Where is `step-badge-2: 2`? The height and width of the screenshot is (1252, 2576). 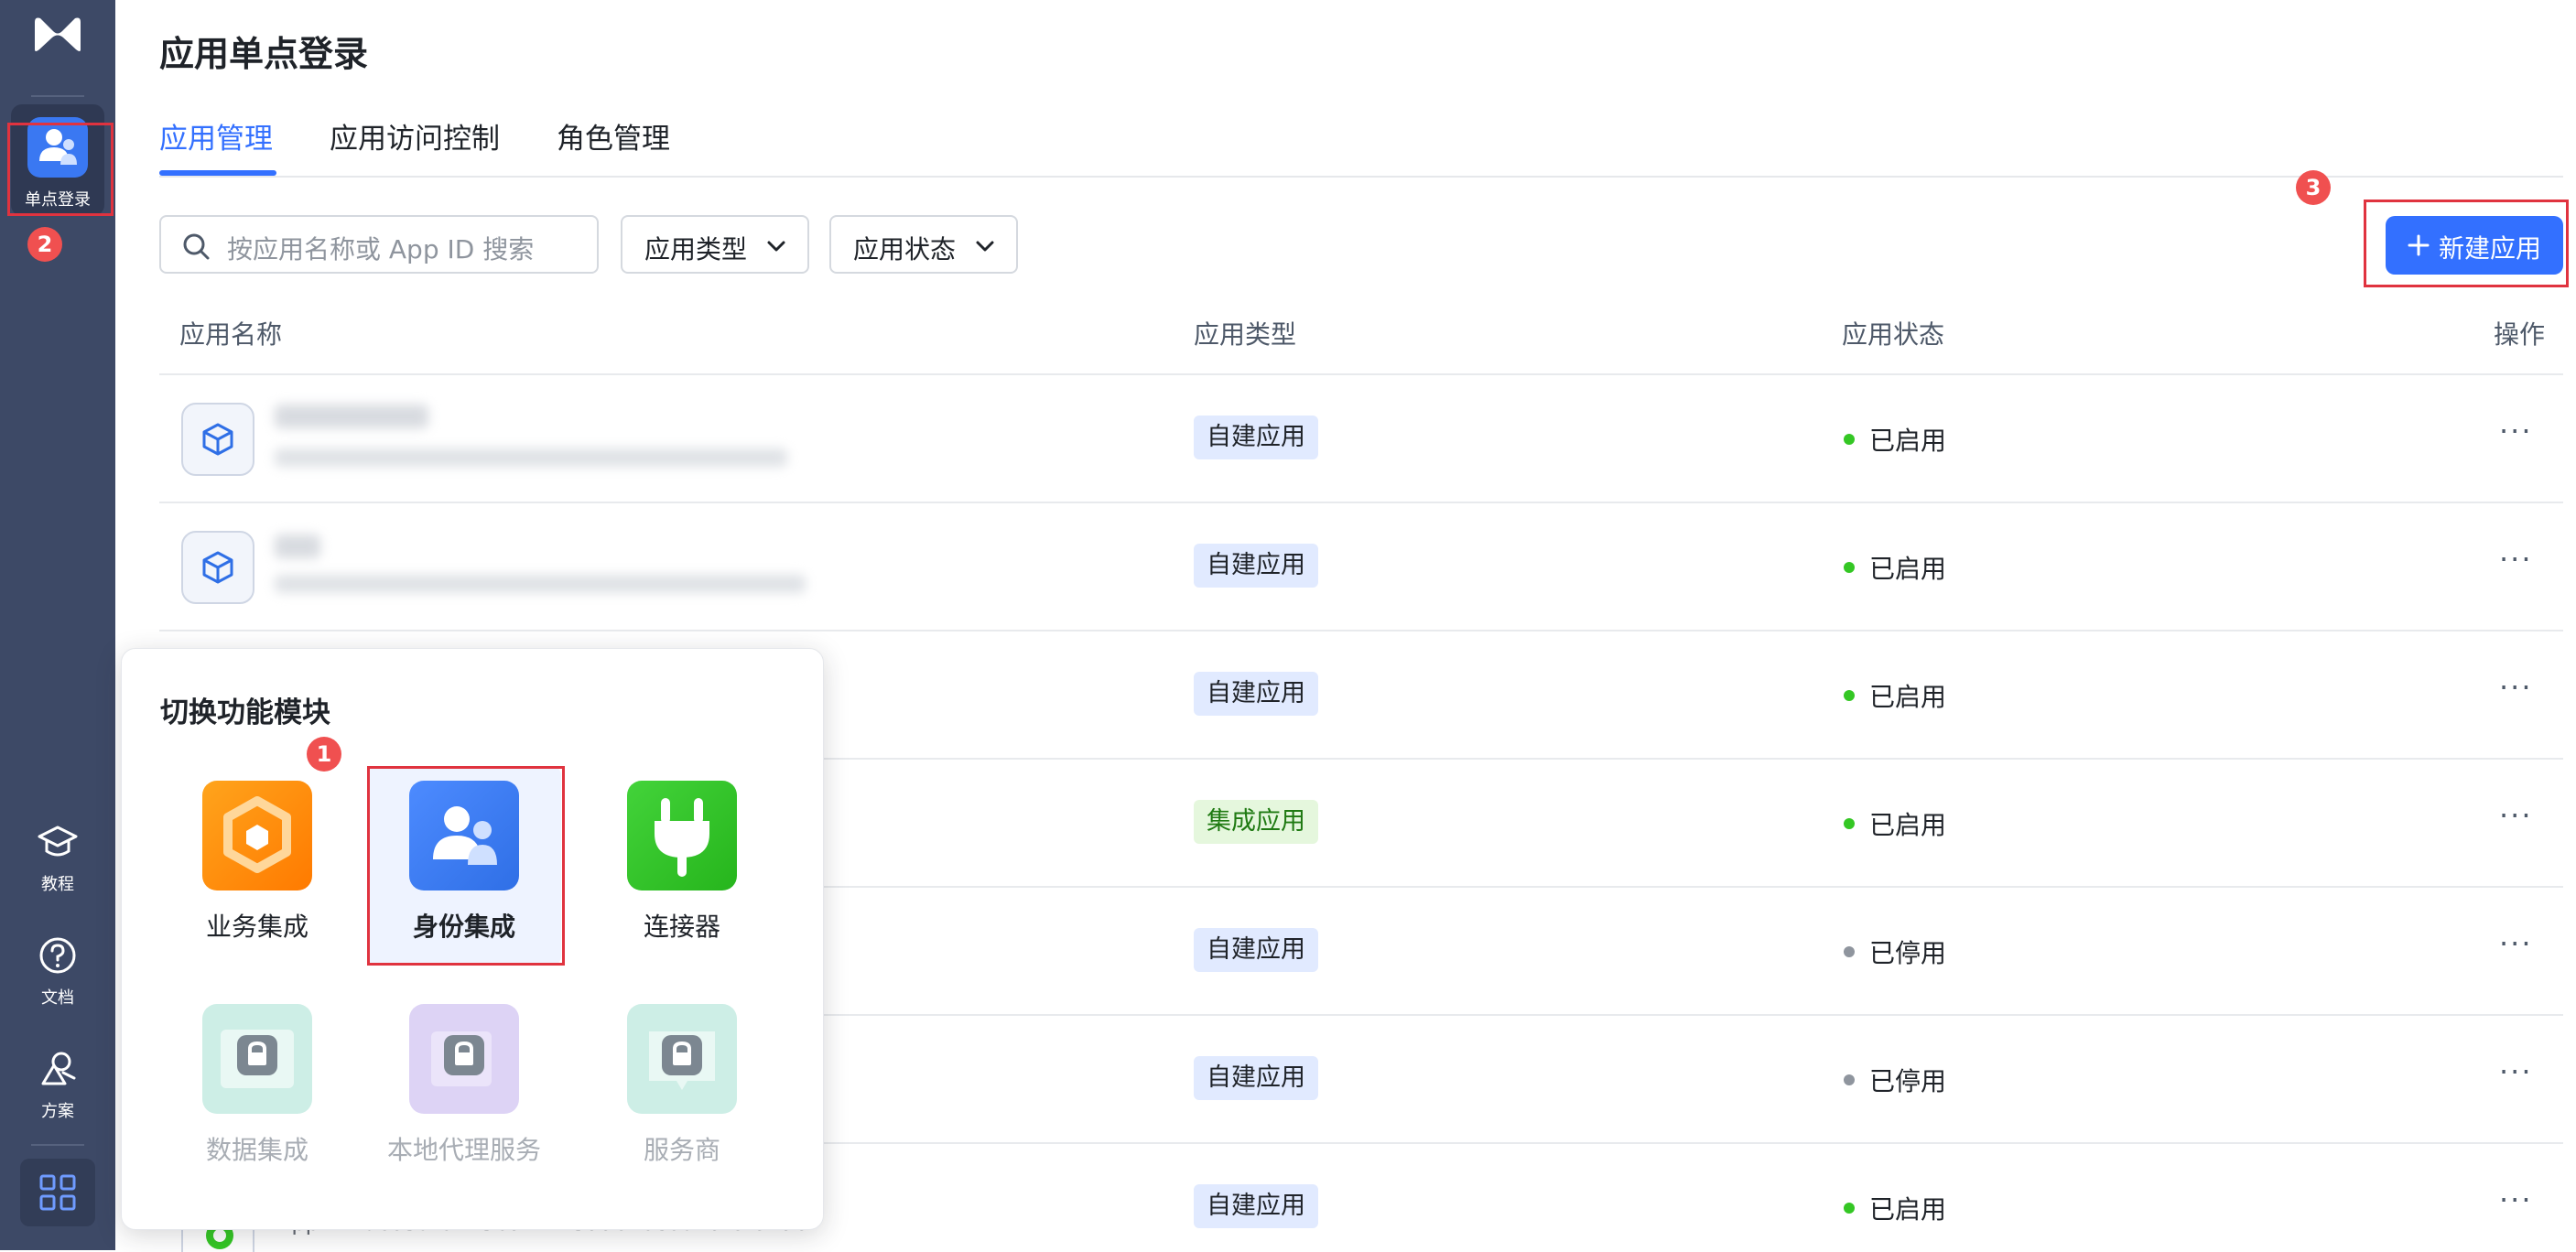 step-badge-2: 2 is located at coordinates (45, 245).